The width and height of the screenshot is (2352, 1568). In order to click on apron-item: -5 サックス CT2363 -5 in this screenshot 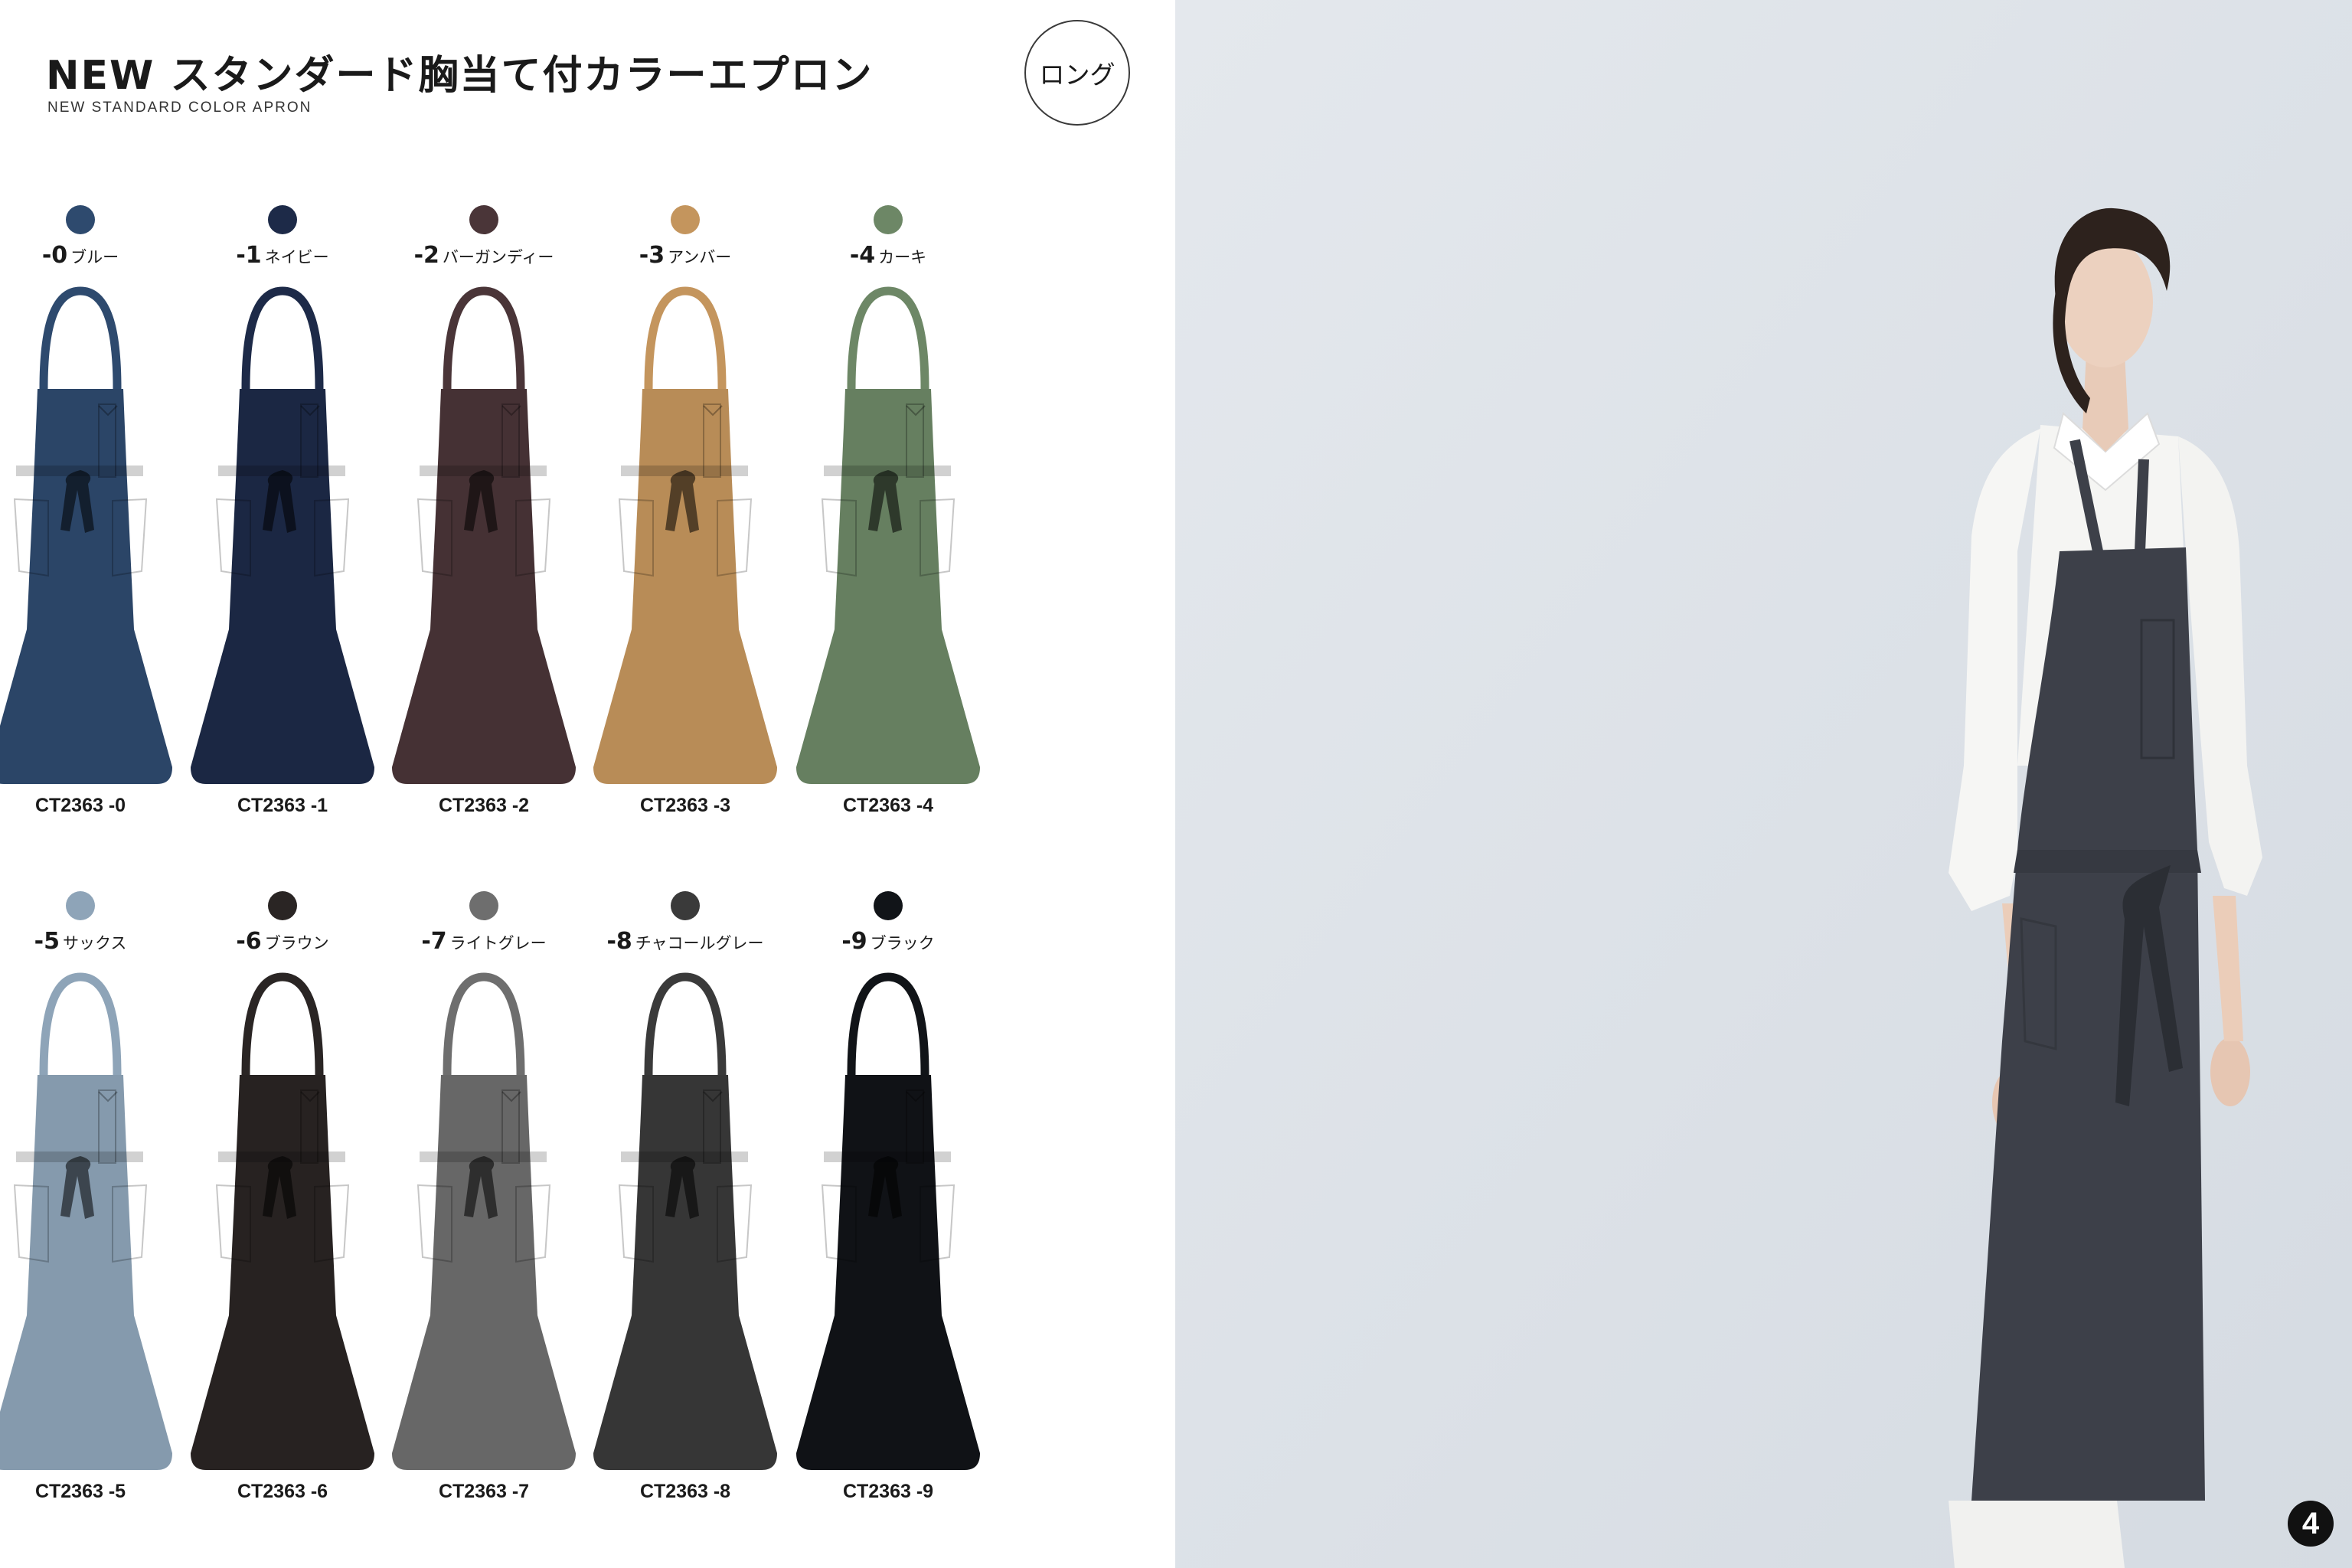, I will do `click(90, 1196)`.